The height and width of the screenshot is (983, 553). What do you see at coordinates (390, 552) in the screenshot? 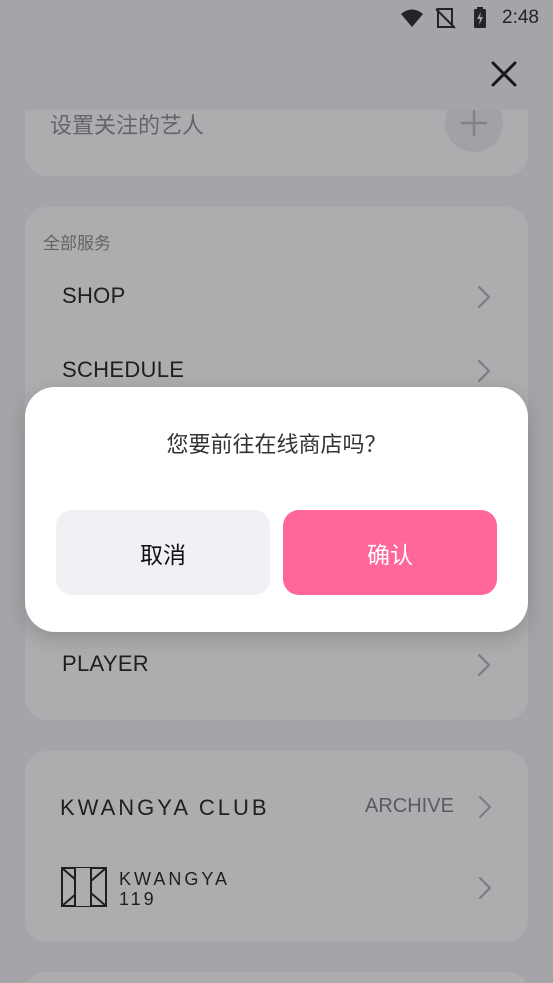
I see `confirm-button: 确认` at bounding box center [390, 552].